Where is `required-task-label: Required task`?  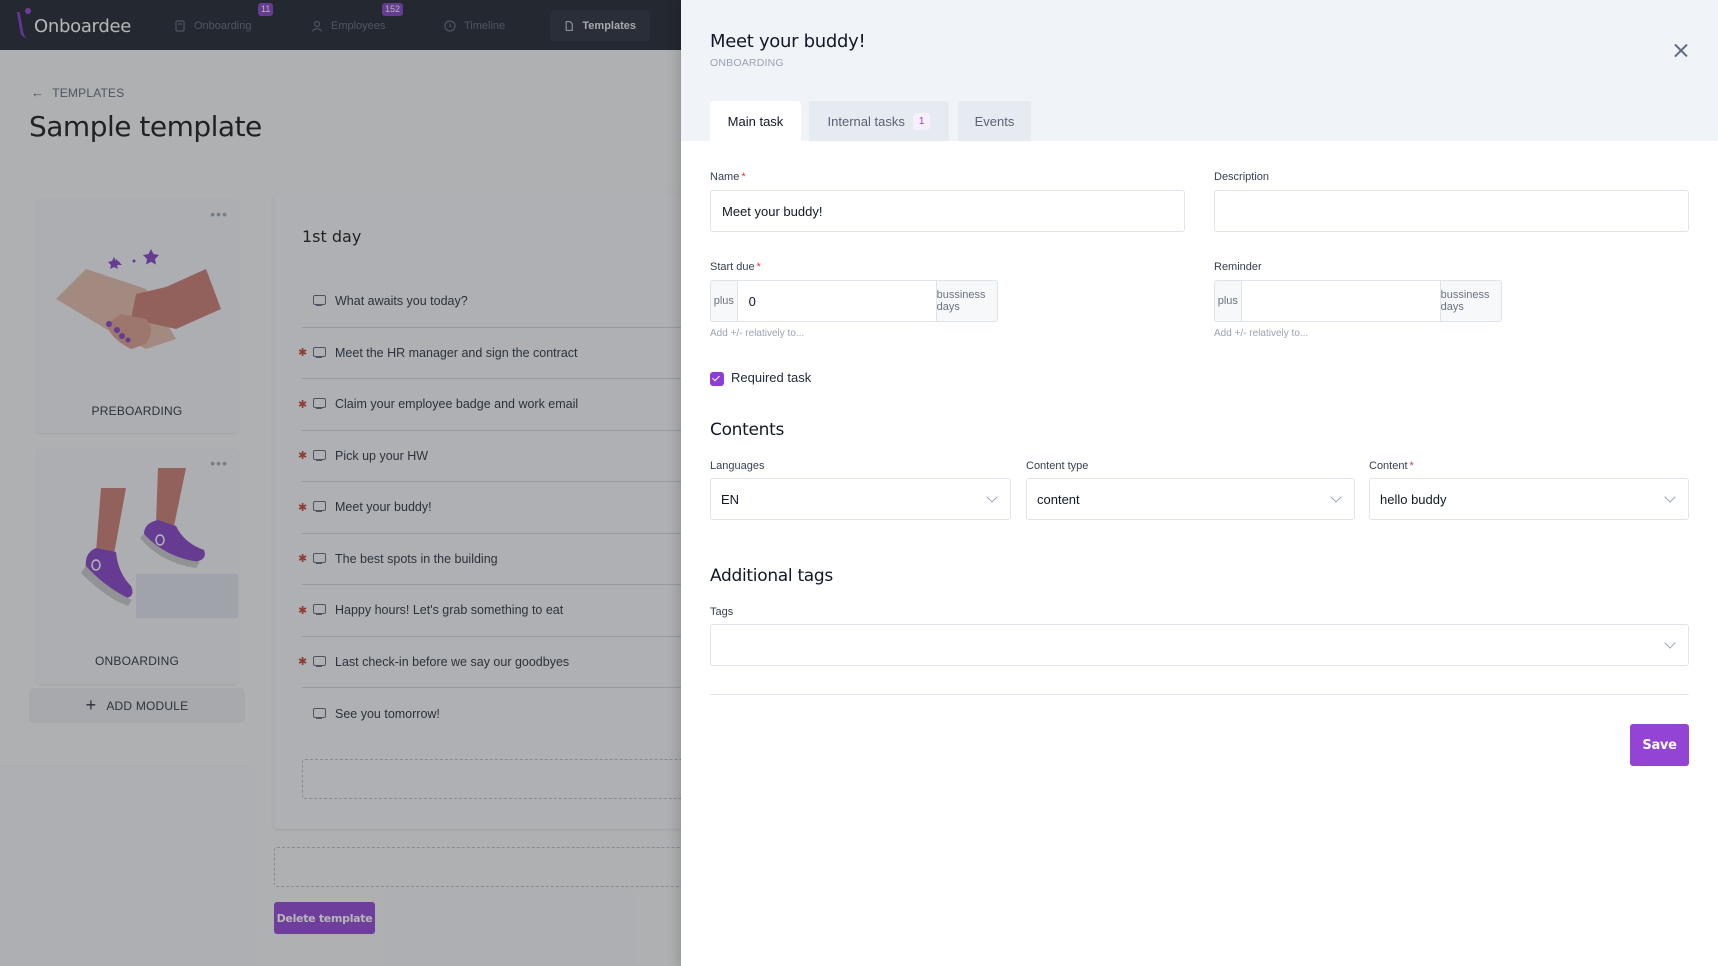 required-task-label: Required task is located at coordinates (771, 377).